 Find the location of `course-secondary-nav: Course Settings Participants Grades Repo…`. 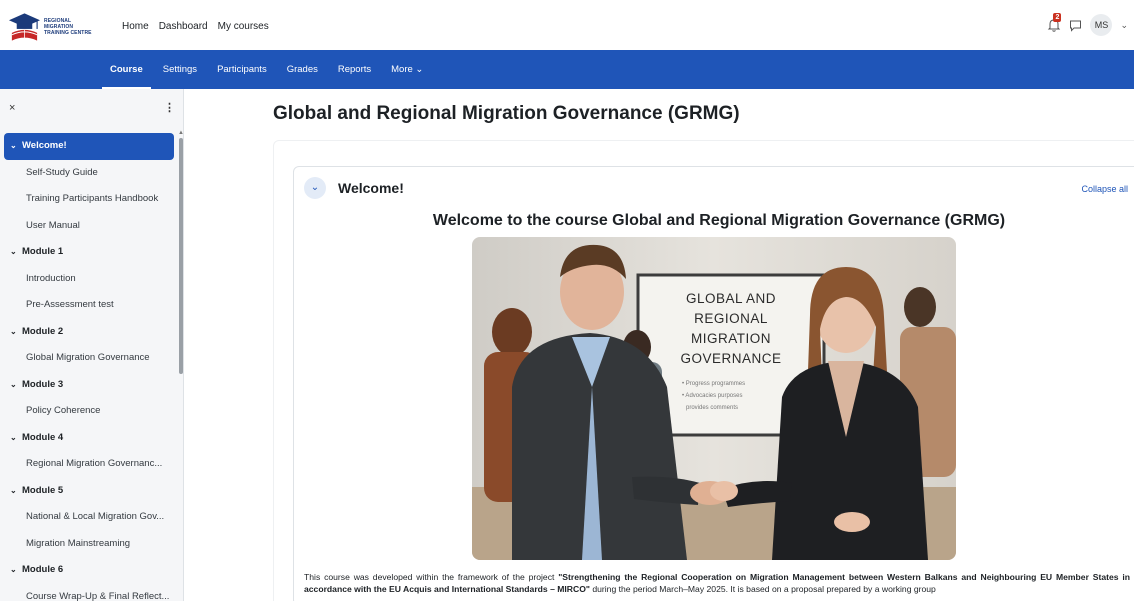

course-secondary-nav: Course Settings Participants Grades Repo… is located at coordinates (567, 69).